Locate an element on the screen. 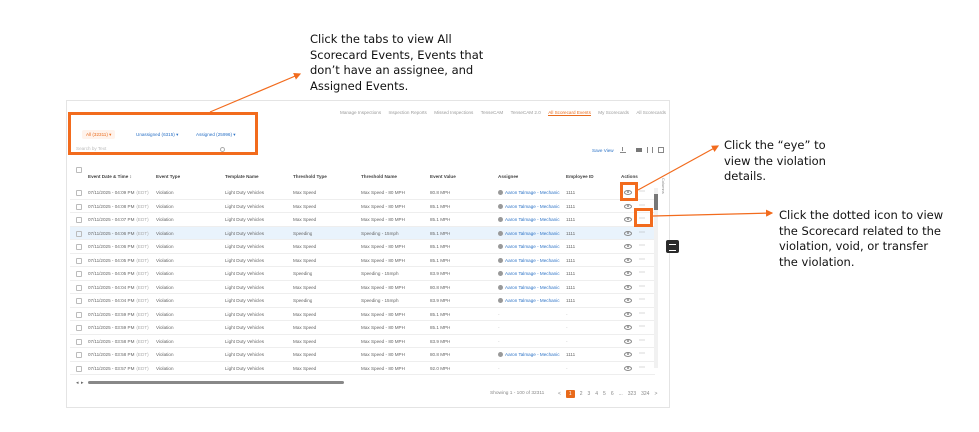  header-event-type: Event Type is located at coordinates (168, 176).